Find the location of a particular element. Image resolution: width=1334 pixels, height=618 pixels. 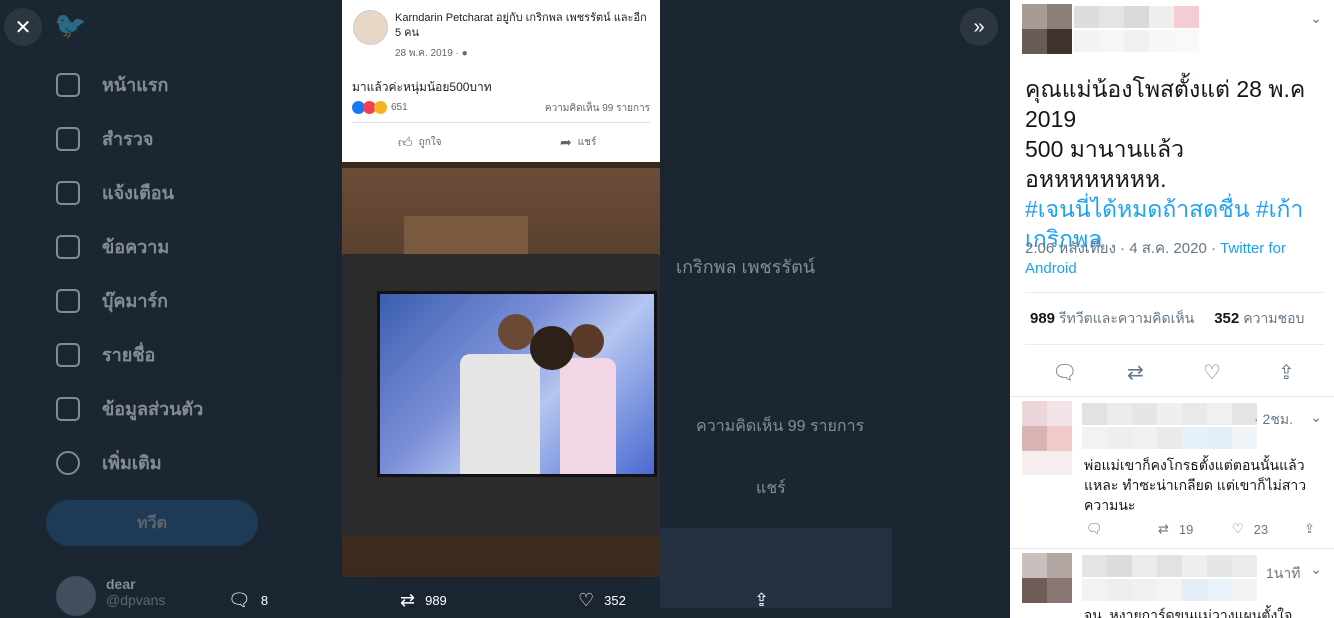

reply-time: 1นาที is located at coordinates (1283, 574).